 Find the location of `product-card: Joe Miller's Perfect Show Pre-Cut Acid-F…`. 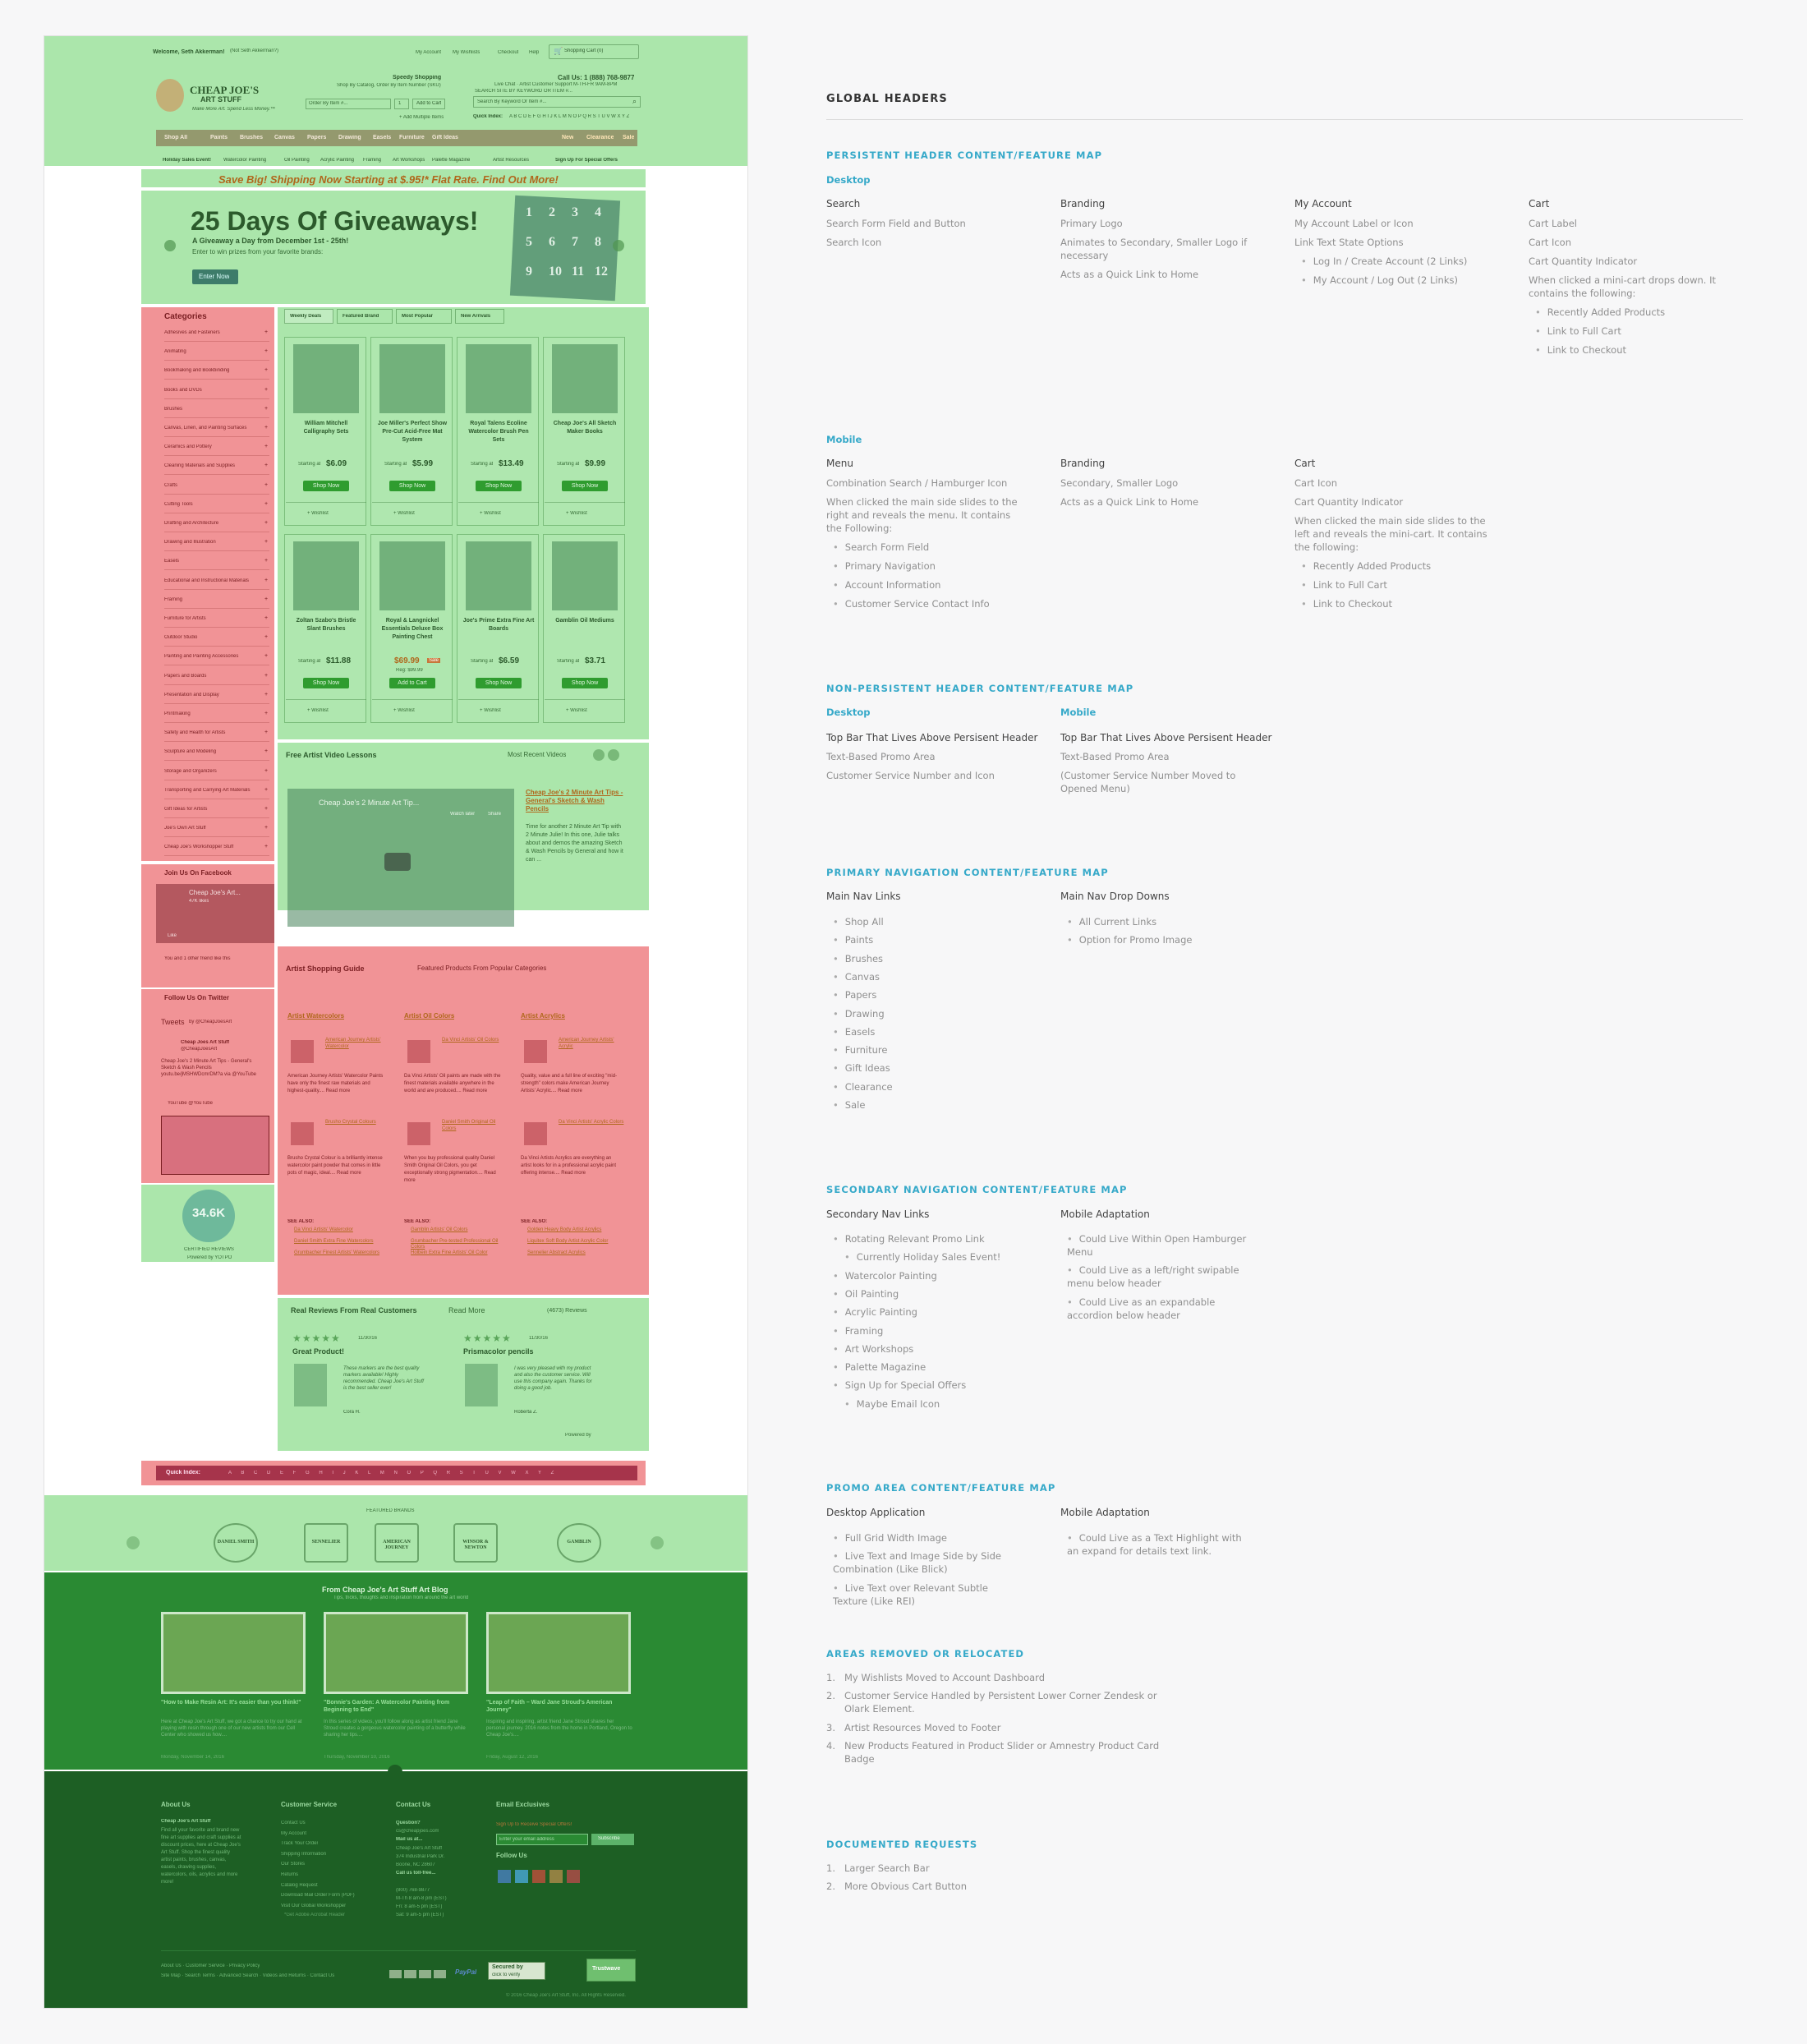

product-card: Joe Miller's Perfect Show Pre-Cut Acid-F… is located at coordinates (411, 432).